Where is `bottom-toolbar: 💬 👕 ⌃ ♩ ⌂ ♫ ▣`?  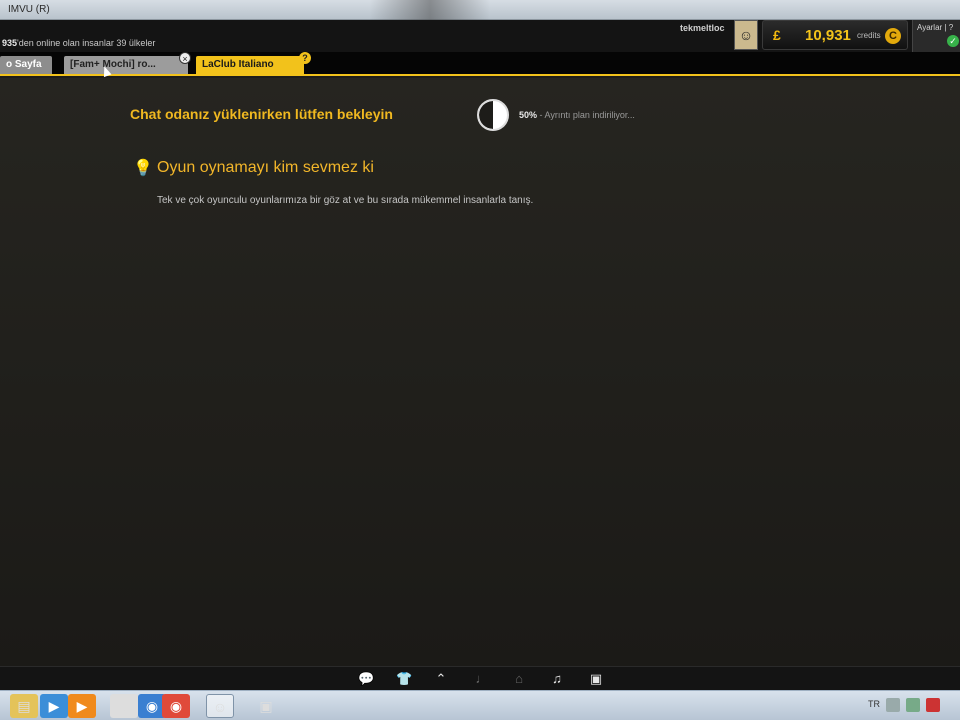
bottom-toolbar: 💬 👕 ⌃ ♩ ⌂ ♫ ▣ is located at coordinates (480, 678).